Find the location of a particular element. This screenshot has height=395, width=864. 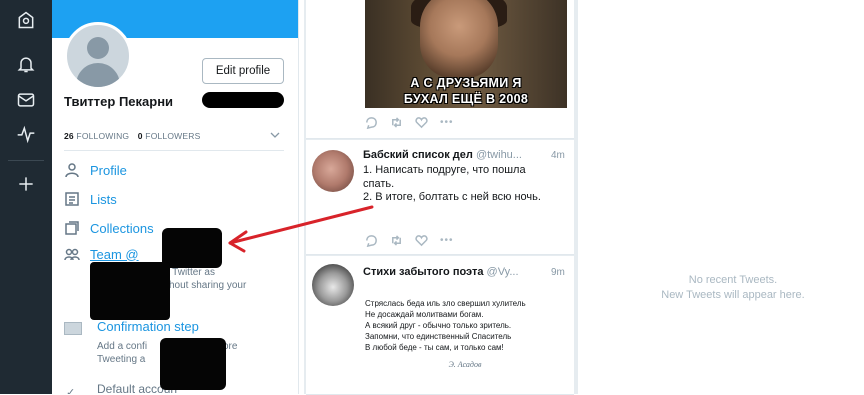

empty-column-line2: New Tweets will appear here. is located at coordinates (733, 295).